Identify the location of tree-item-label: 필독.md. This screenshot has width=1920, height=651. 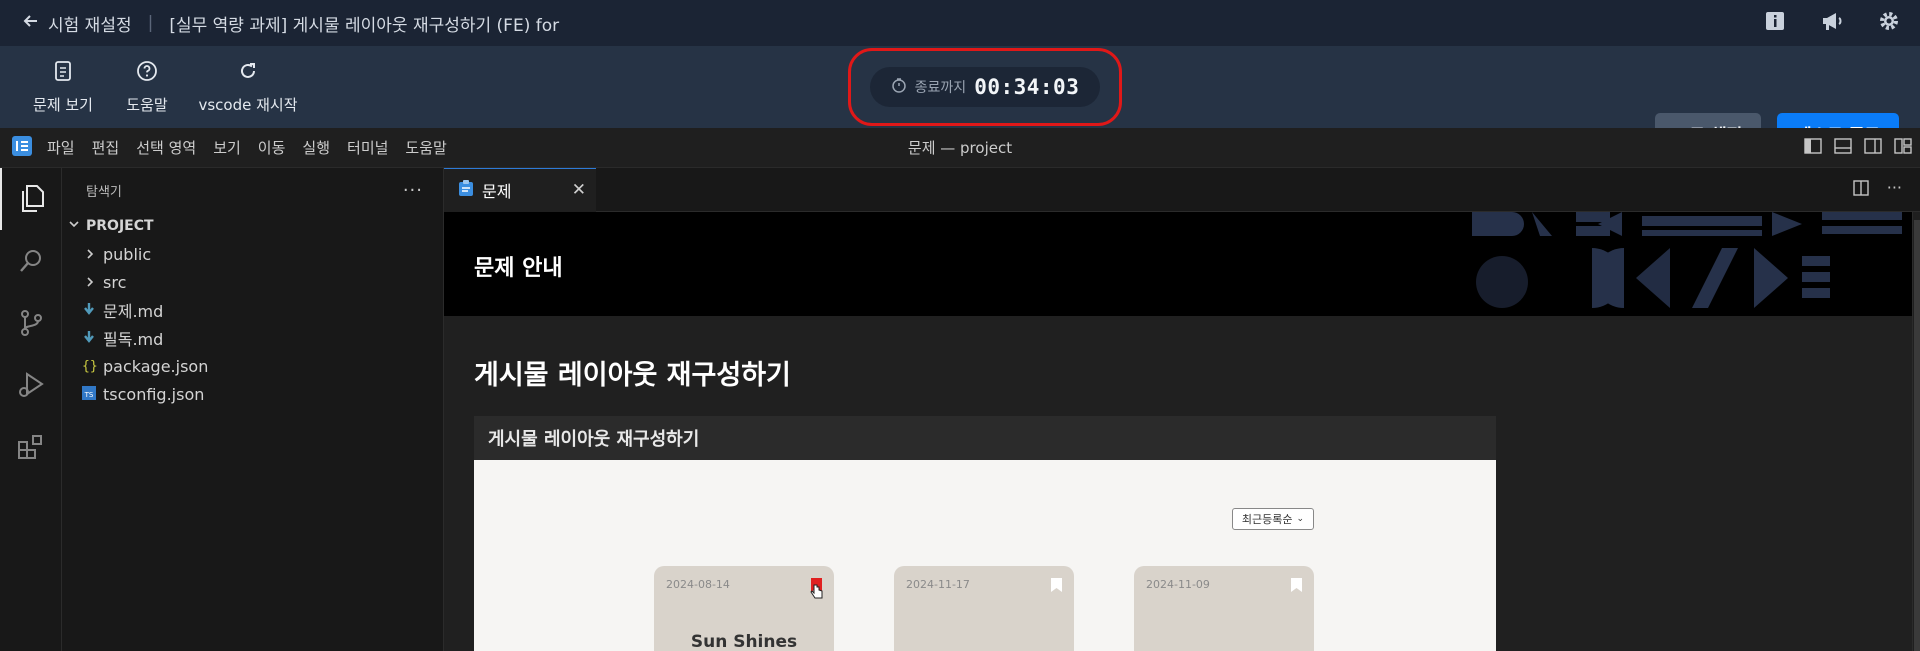
(133, 339).